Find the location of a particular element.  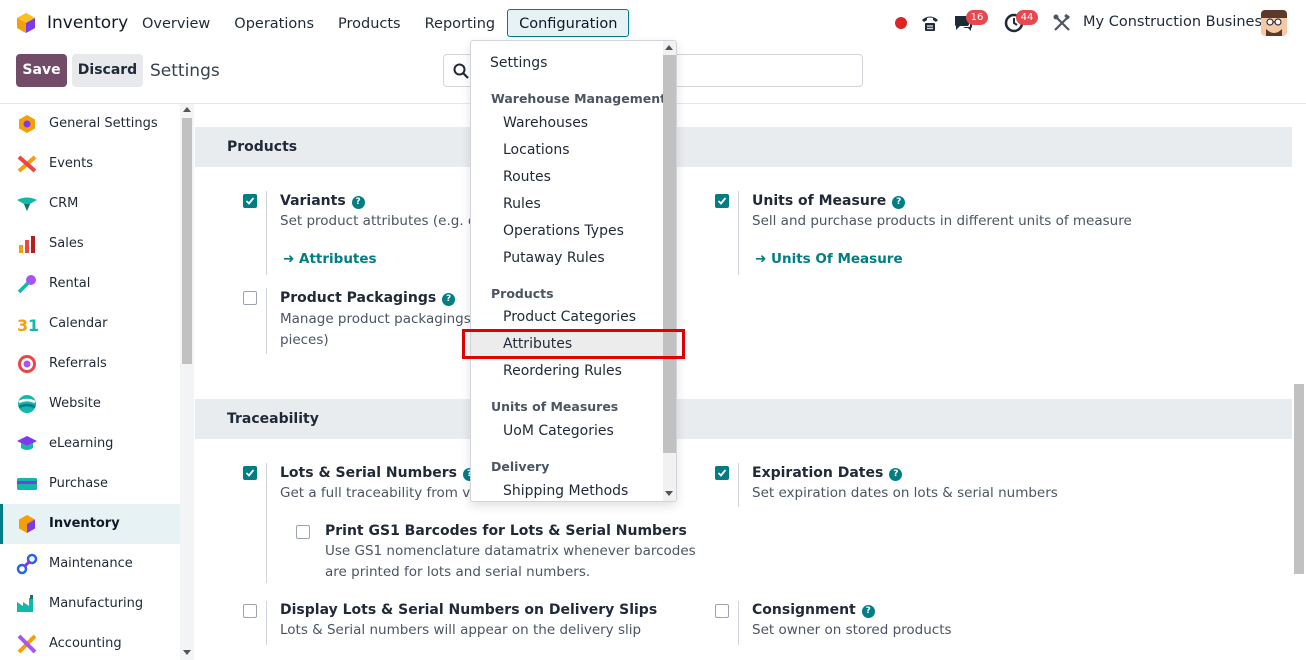

consignment-title: Consignment? is located at coordinates (813, 610).